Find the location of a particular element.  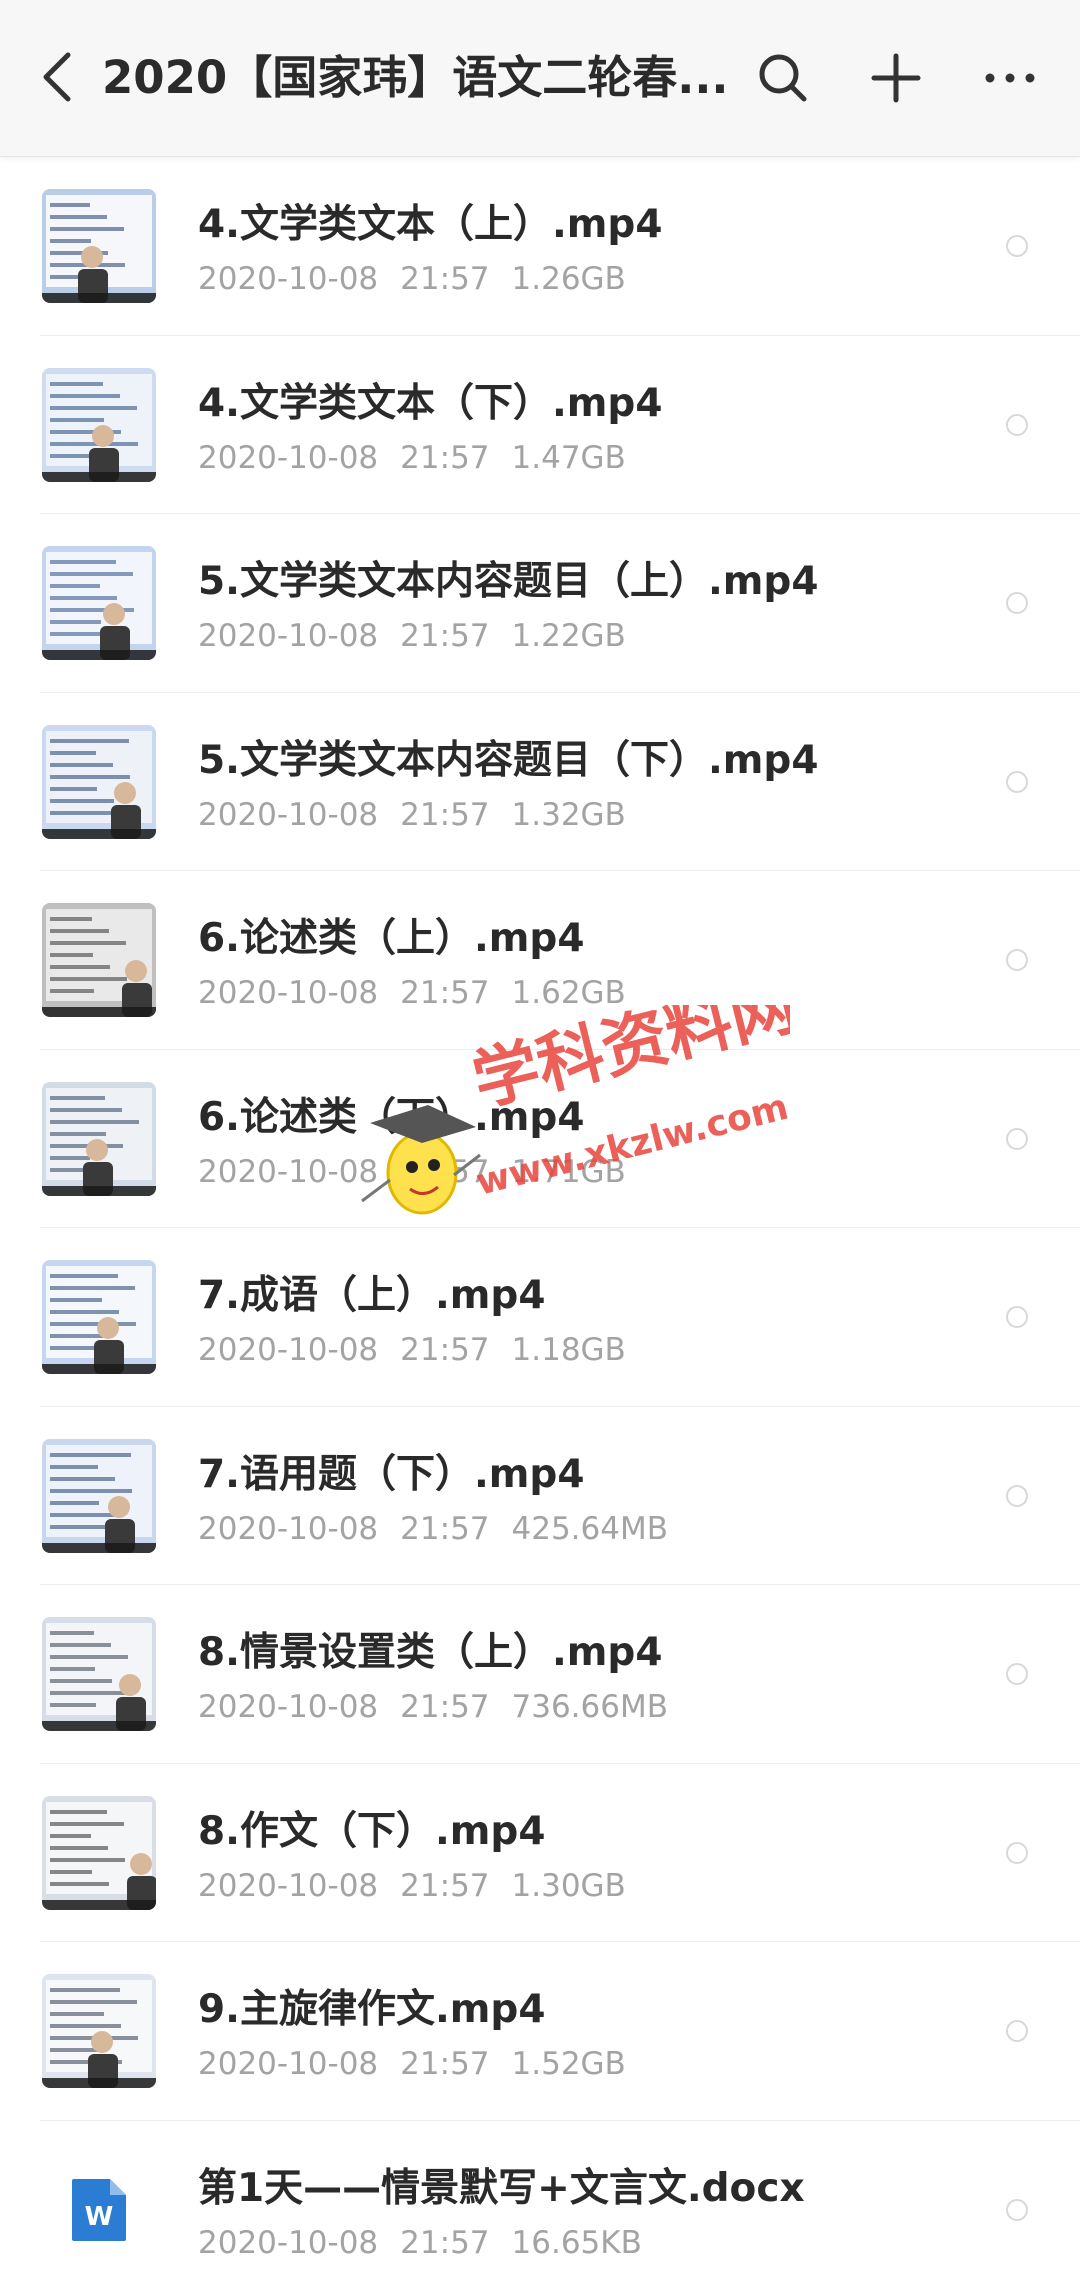

back-button is located at coordinates (58, 77).